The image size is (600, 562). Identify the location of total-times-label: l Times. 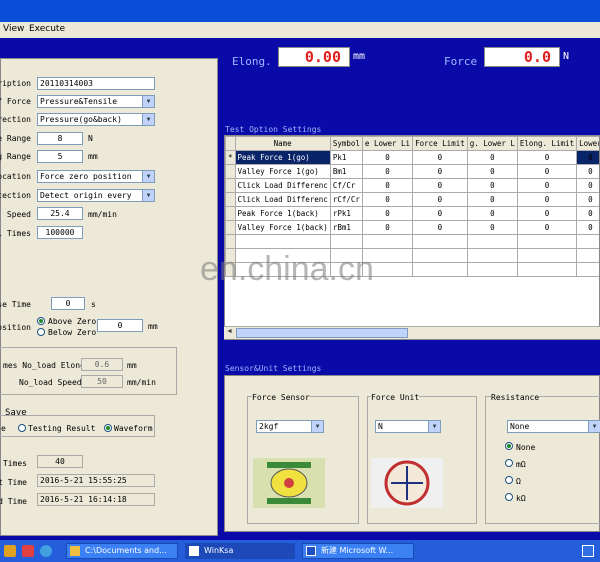
(15, 233).